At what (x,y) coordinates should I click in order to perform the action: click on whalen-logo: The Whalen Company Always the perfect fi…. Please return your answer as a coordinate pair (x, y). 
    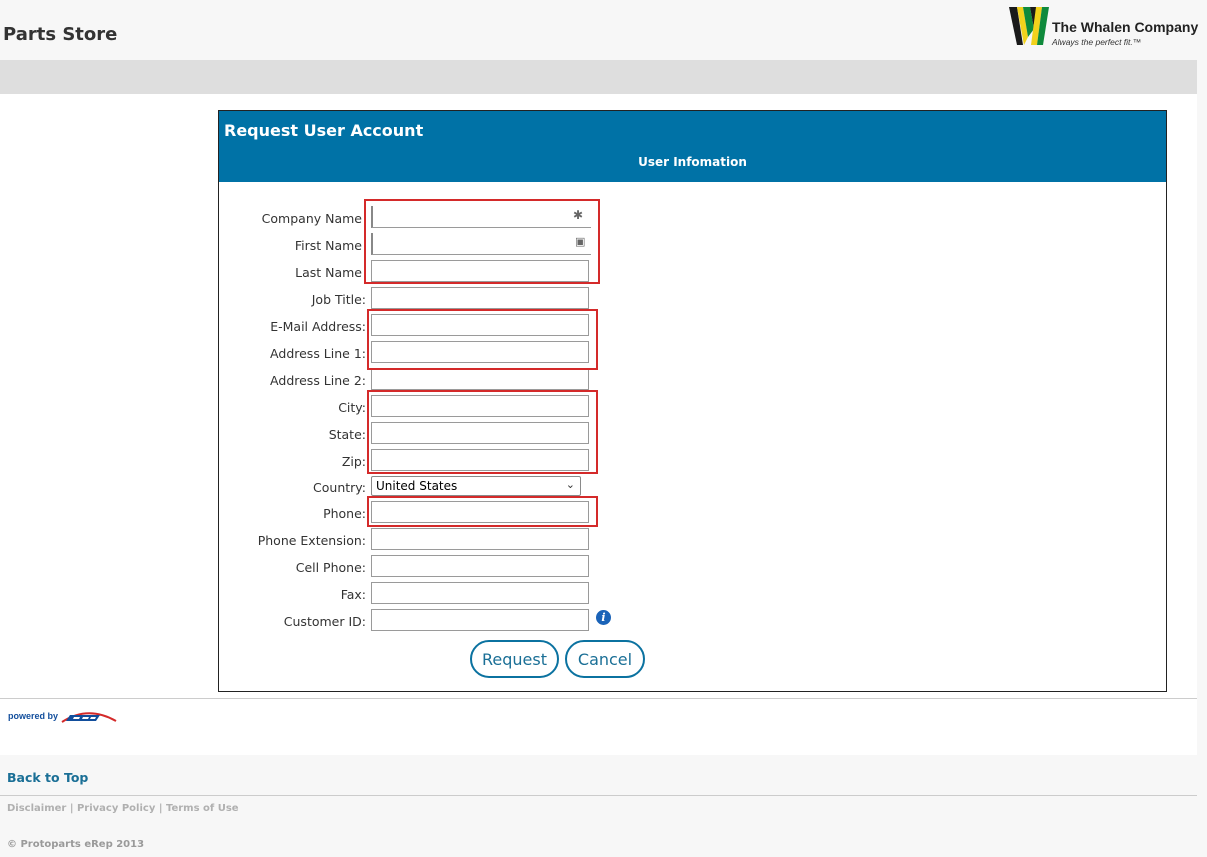
    Looking at the image, I should click on (1104, 27).